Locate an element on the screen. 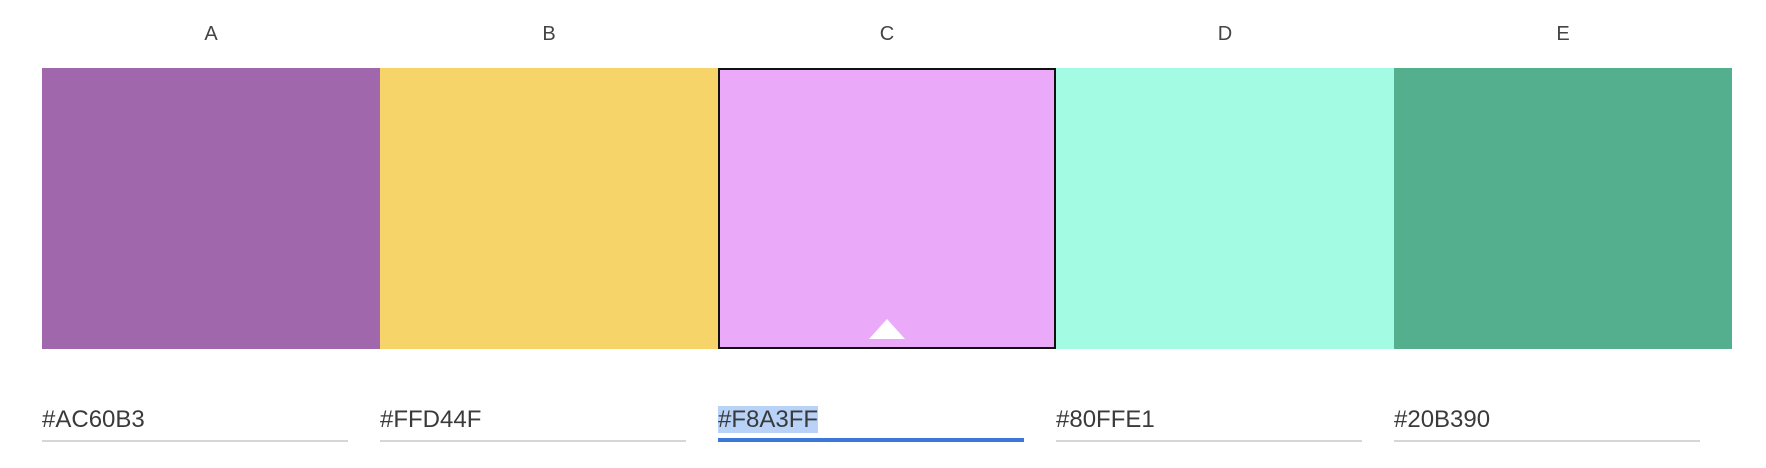  color-swatch-a is located at coordinates (211, 208).